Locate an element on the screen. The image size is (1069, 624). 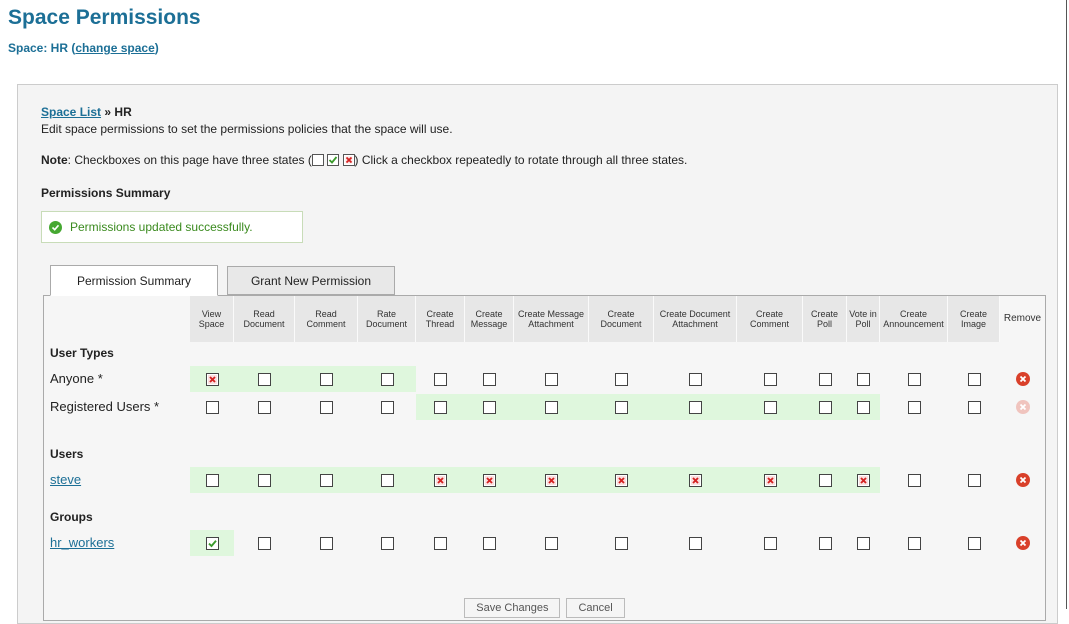
tab-grant-new-permission: Grant New Permission is located at coordinates (311, 280).